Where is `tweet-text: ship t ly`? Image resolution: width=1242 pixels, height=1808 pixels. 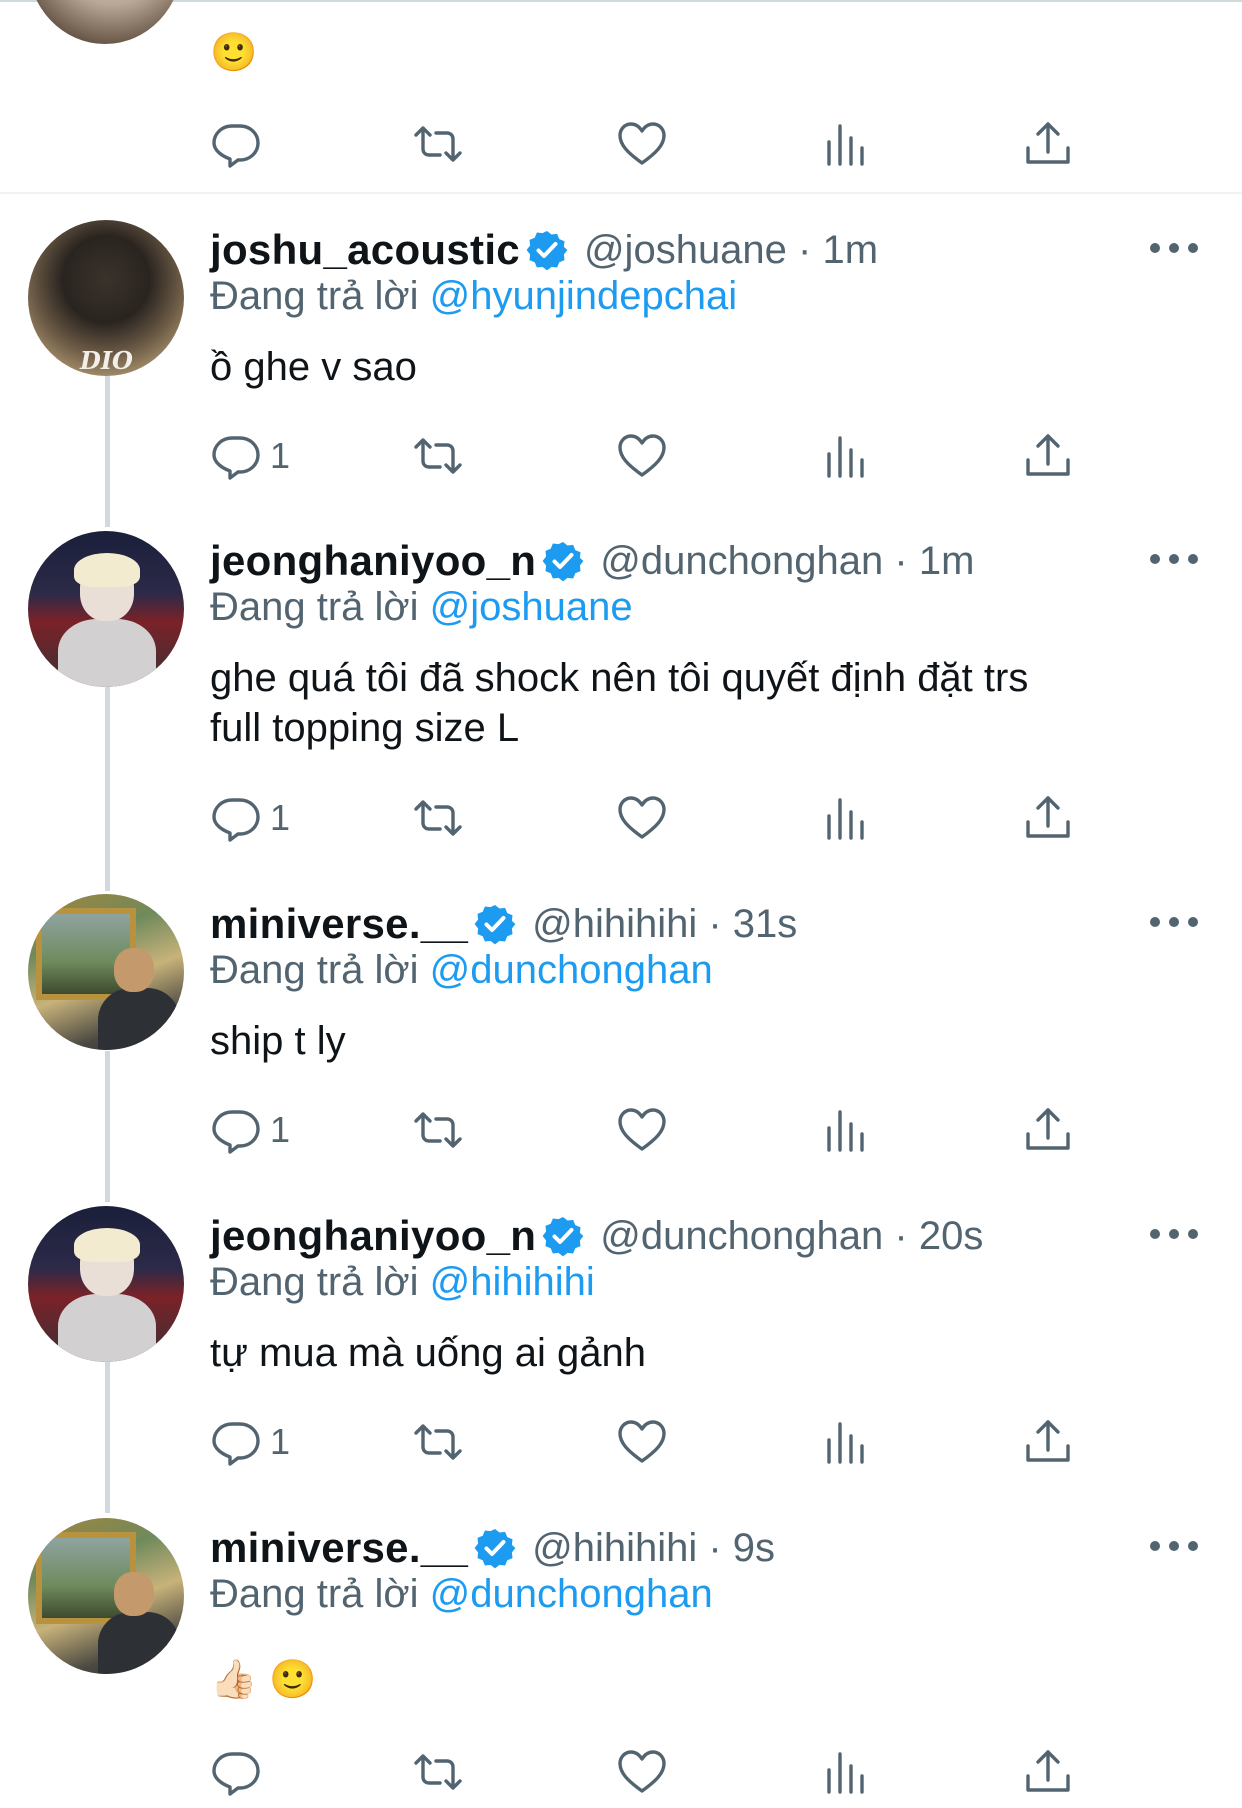
tweet-text: ship t ly is located at coordinates (278, 1041).